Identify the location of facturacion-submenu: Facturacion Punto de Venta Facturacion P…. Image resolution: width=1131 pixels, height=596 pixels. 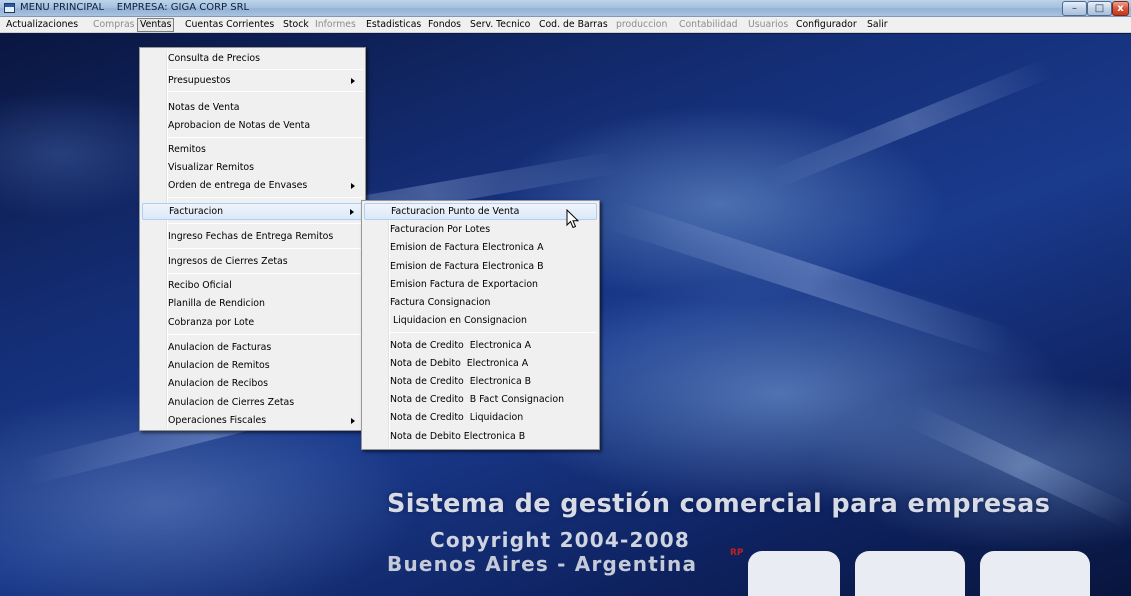
(480, 325).